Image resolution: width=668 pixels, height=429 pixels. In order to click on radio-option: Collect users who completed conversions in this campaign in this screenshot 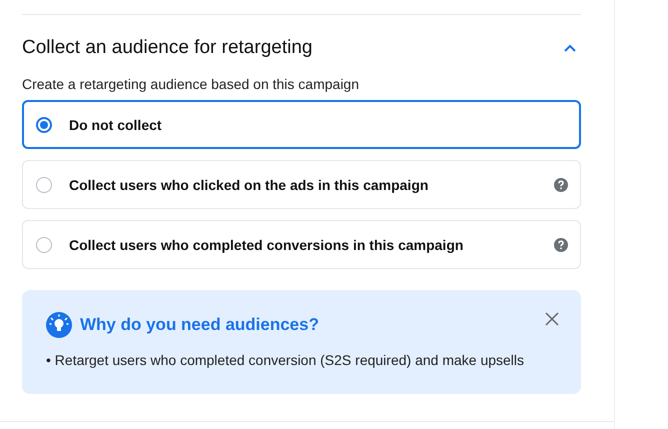, I will do `click(301, 244)`.